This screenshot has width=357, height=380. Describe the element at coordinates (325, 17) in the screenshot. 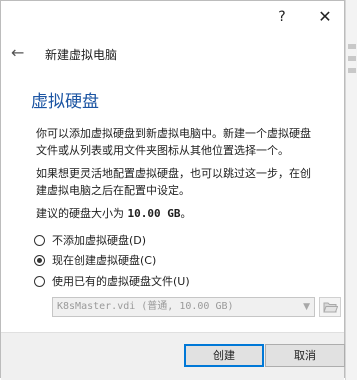

I see `close-button: ✕` at that location.